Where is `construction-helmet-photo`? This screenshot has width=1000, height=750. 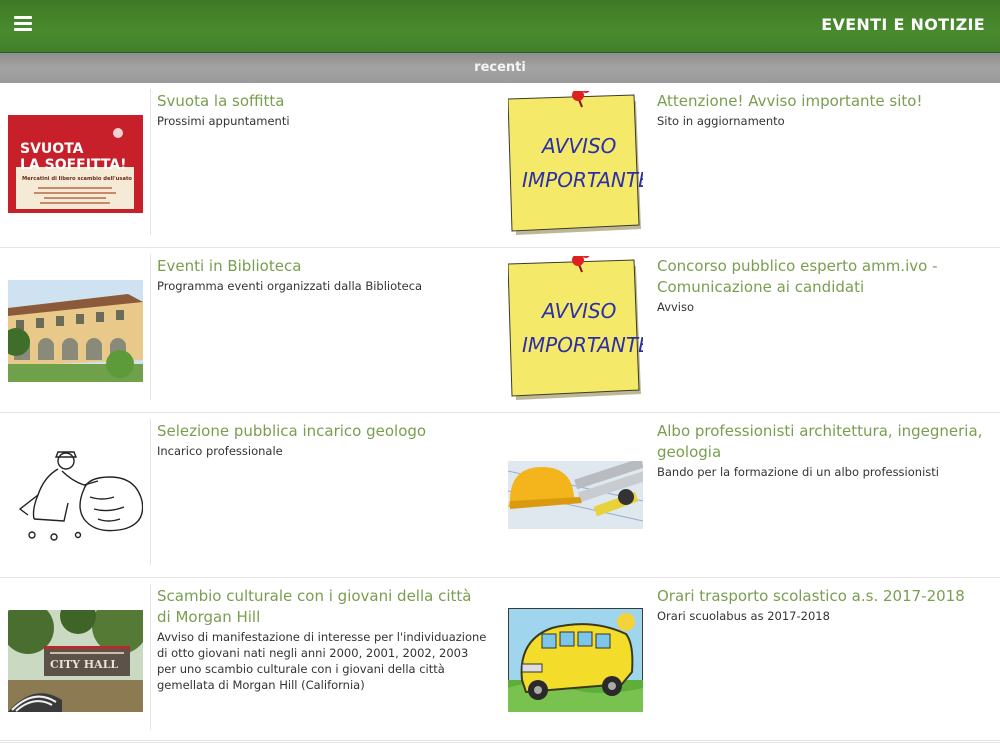
construction-helmet-photo is located at coordinates (575, 495).